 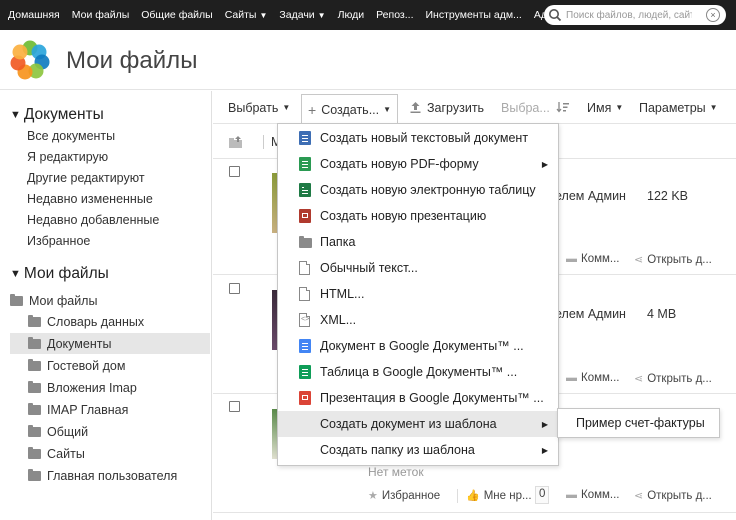 I want to click on clear-search-icon: ×, so click(x=713, y=15).